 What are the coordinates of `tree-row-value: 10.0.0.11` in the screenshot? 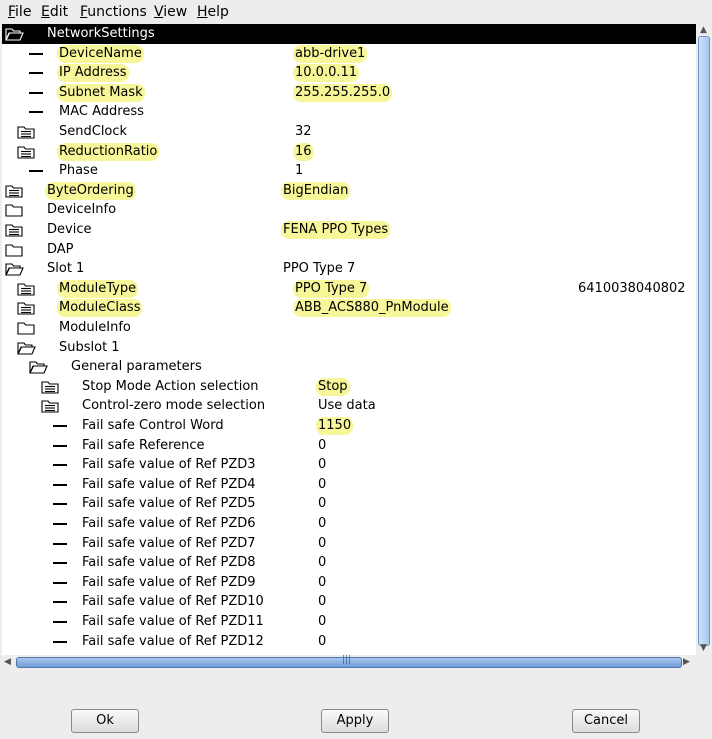 It's located at (326, 73).